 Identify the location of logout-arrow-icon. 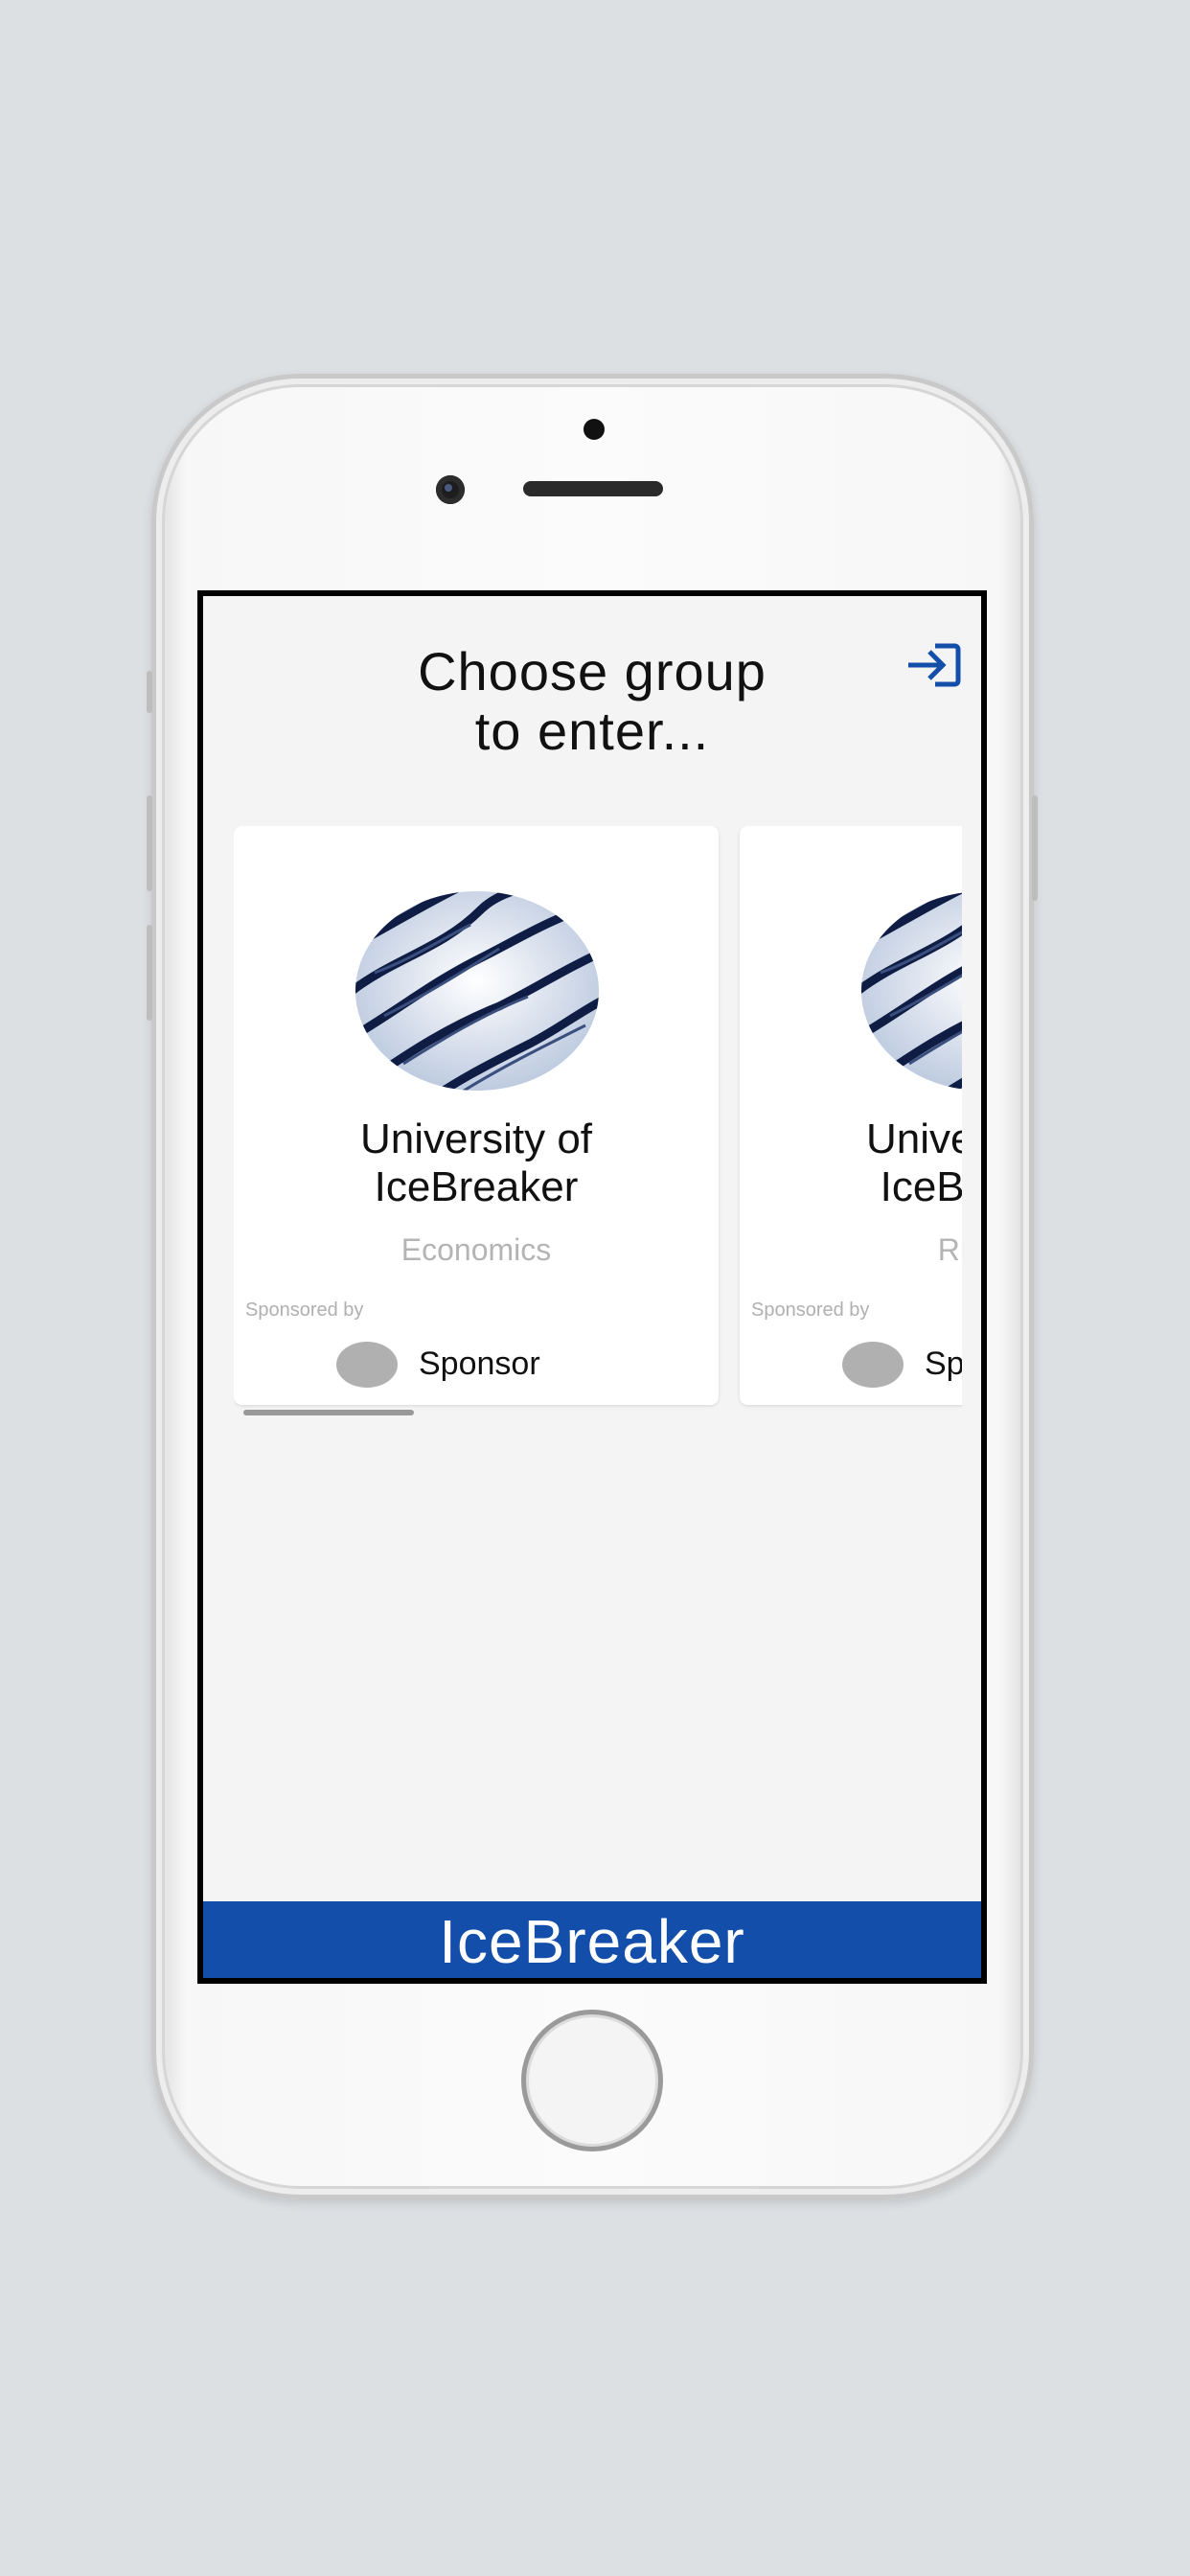
(933, 665).